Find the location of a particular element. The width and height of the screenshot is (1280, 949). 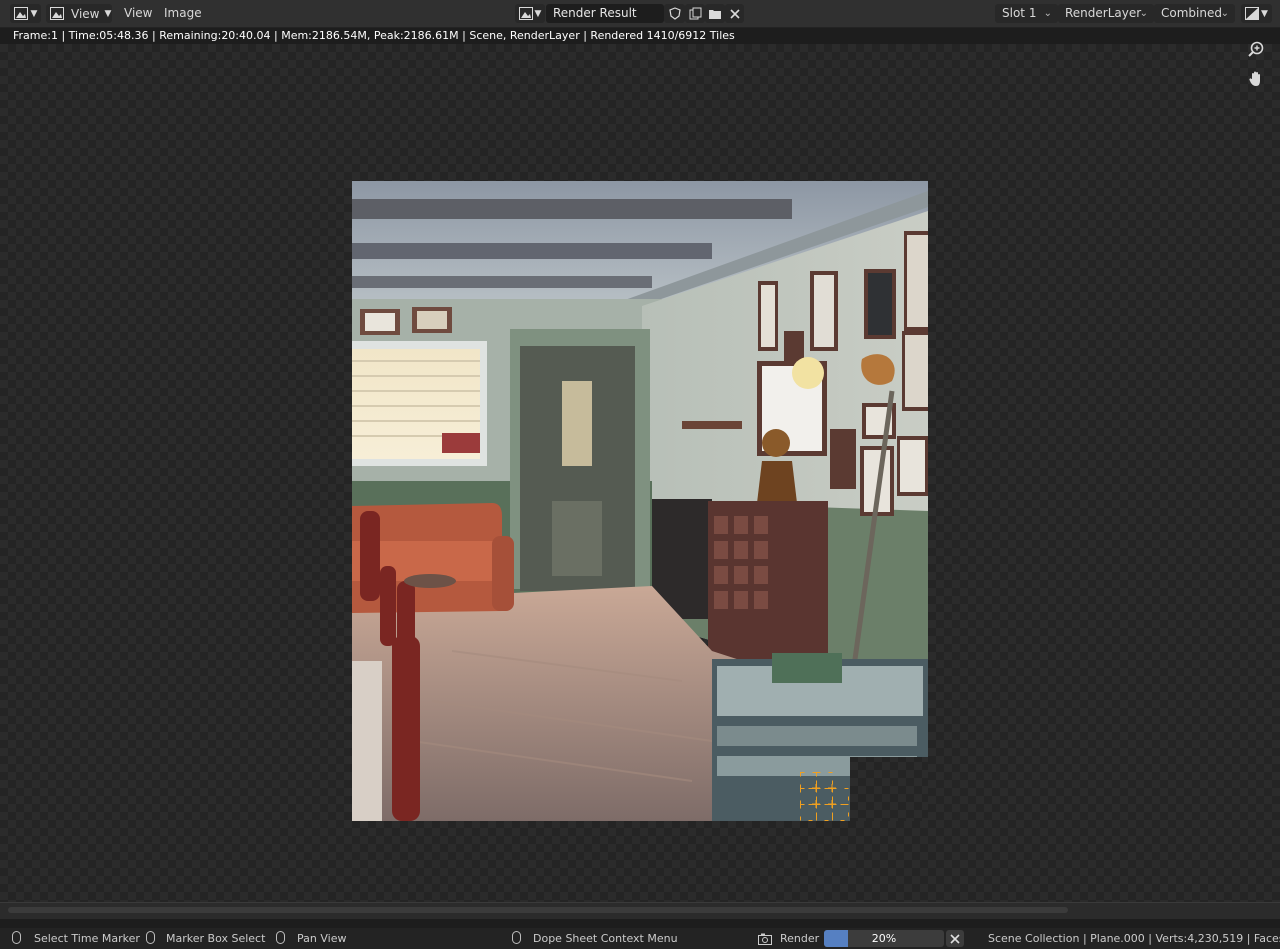

view-mode-label: View is located at coordinates (85, 13).